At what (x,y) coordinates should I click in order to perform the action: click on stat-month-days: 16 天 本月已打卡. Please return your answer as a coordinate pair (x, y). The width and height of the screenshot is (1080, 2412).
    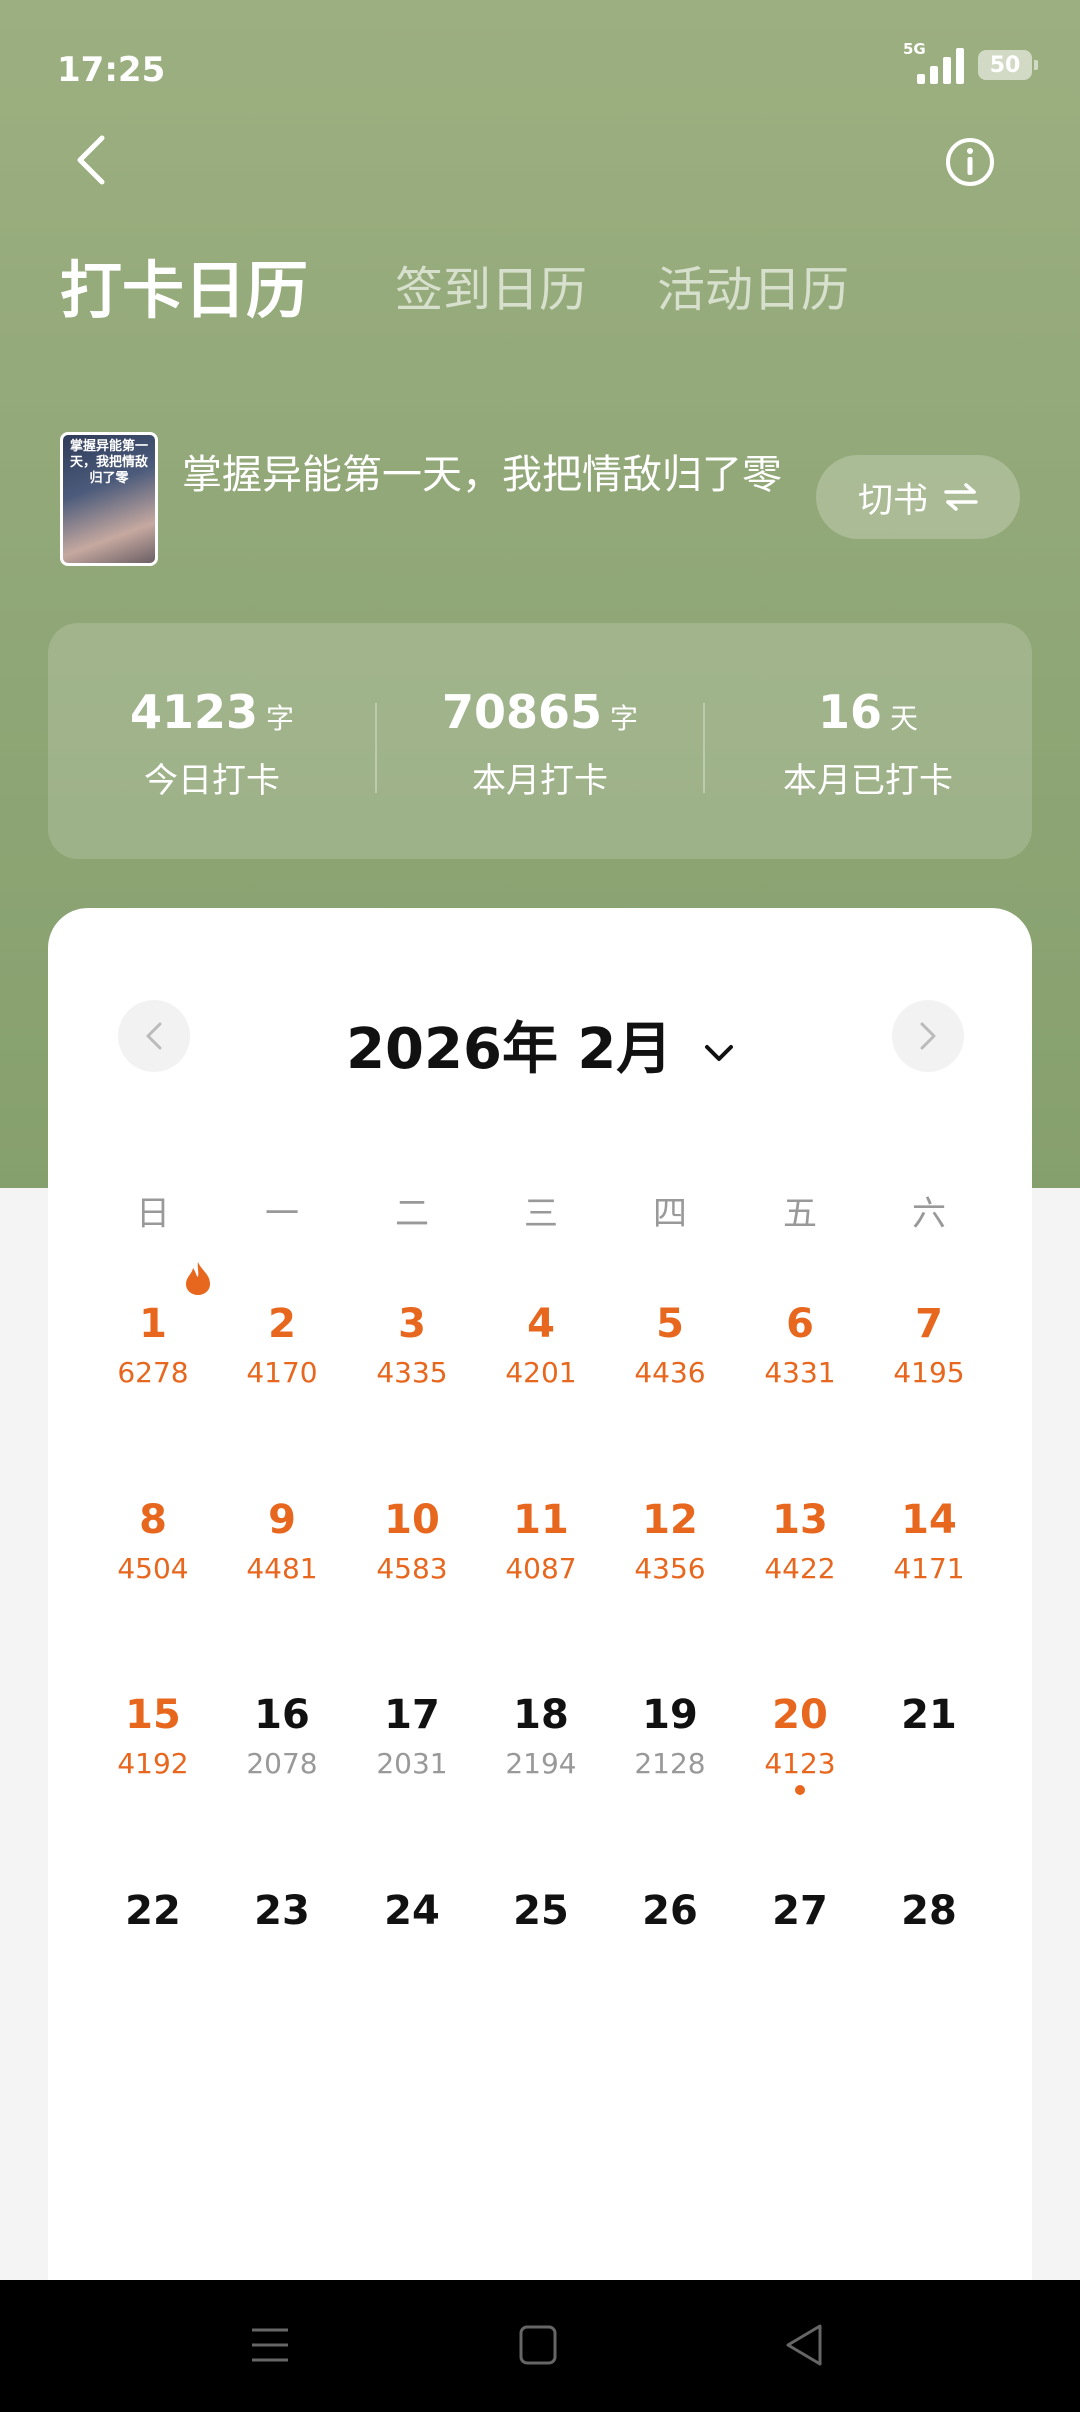
    Looking at the image, I should click on (868, 743).